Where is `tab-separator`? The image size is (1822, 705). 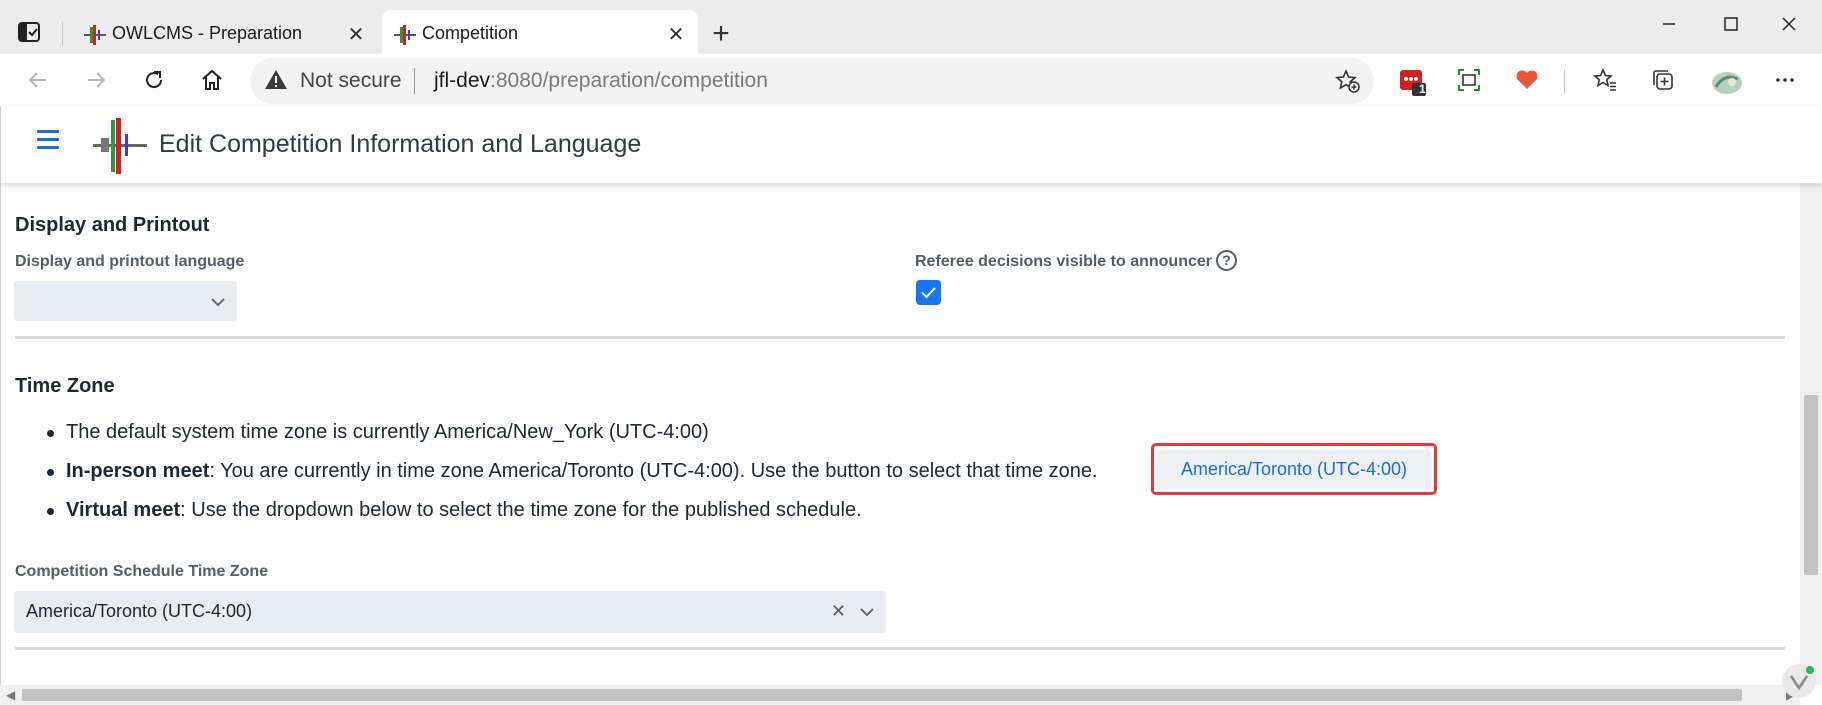
tab-separator is located at coordinates (62, 34).